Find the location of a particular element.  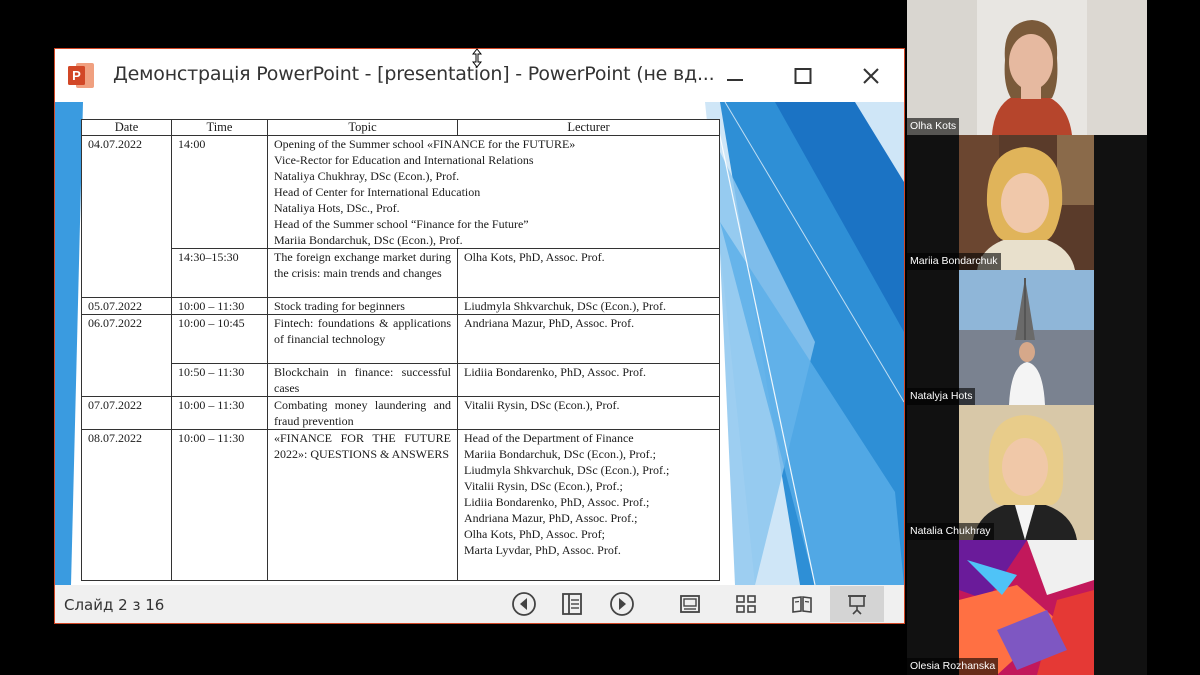

participant-tile: Natalyja Hots is located at coordinates (1027, 337).